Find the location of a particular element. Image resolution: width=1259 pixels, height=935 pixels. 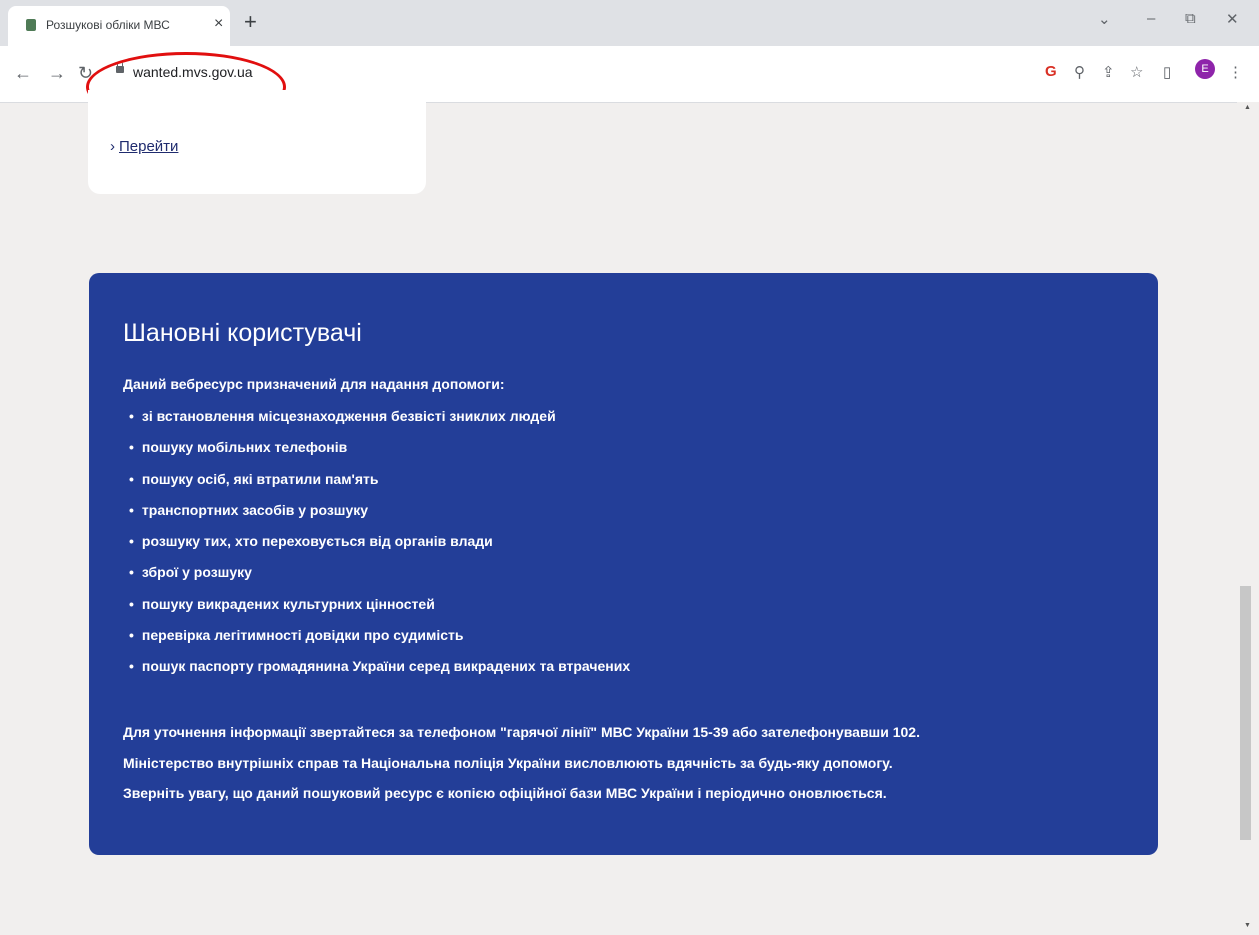

list-item: транспортних засобів у розшуку is located at coordinates (376, 516).